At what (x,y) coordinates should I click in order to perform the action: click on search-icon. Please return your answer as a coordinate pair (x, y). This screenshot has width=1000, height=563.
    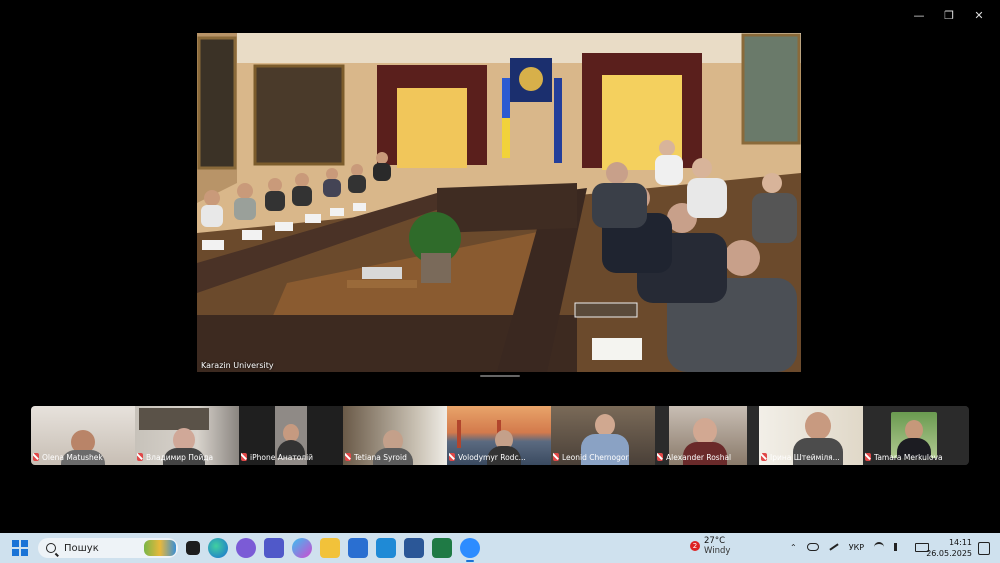
    Looking at the image, I should click on (51, 548).